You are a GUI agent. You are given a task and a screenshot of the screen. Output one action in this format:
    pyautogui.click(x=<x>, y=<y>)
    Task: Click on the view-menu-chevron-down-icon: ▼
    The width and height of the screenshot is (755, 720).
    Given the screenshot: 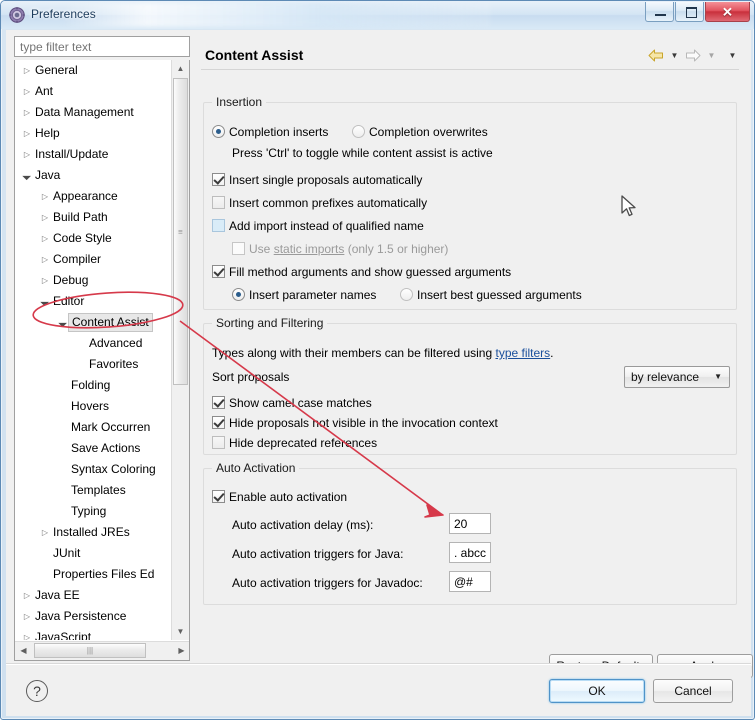 What is the action you would take?
    pyautogui.click(x=732, y=55)
    